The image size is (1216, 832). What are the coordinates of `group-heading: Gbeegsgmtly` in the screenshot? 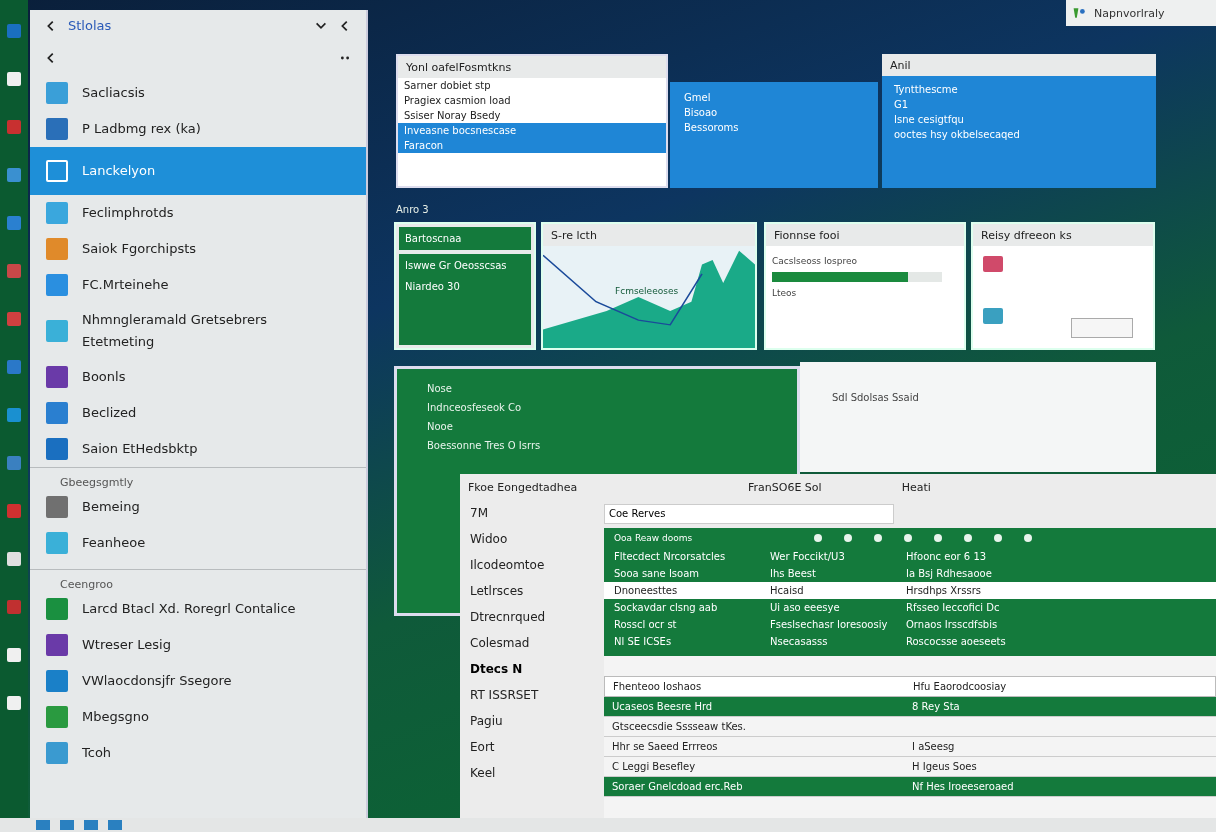 It's located at (97, 482).